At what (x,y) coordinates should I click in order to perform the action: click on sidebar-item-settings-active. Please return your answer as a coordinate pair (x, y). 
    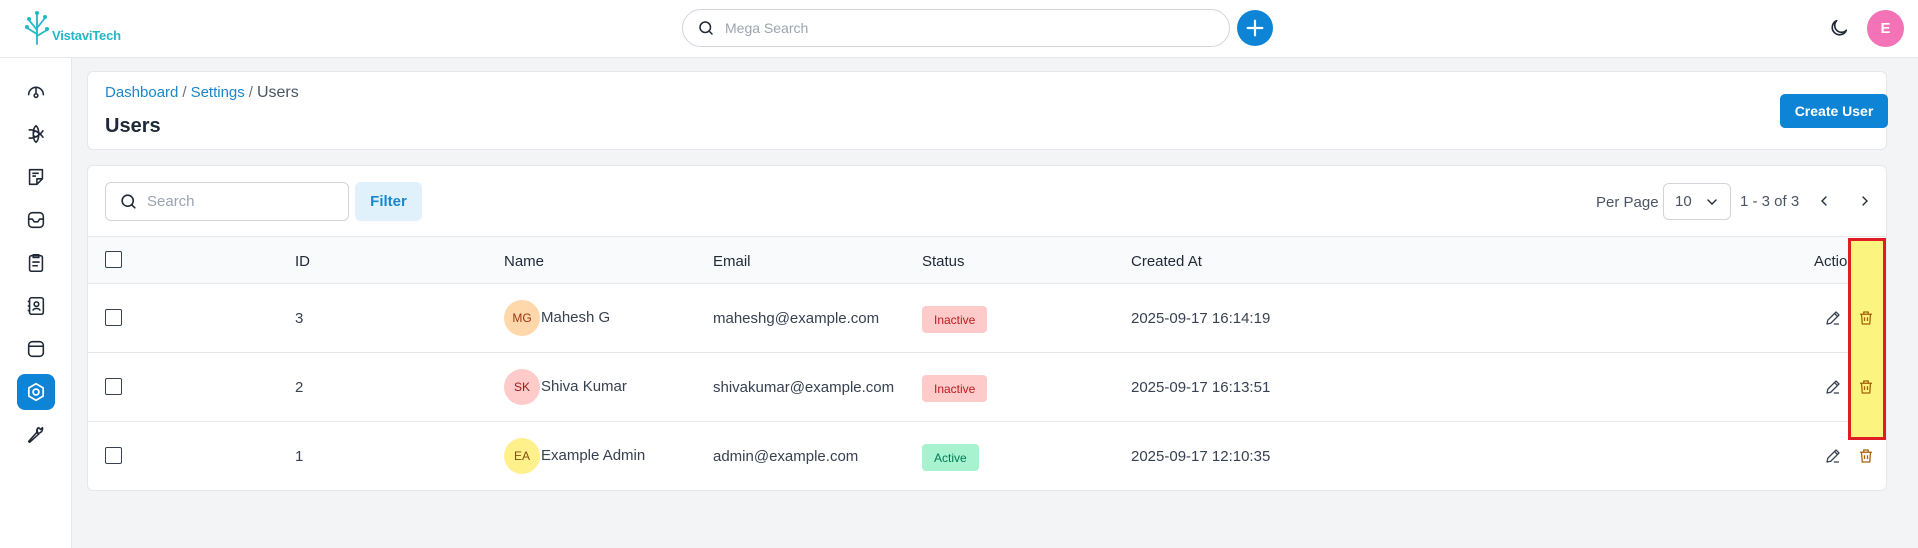
    Looking at the image, I should click on (36, 392).